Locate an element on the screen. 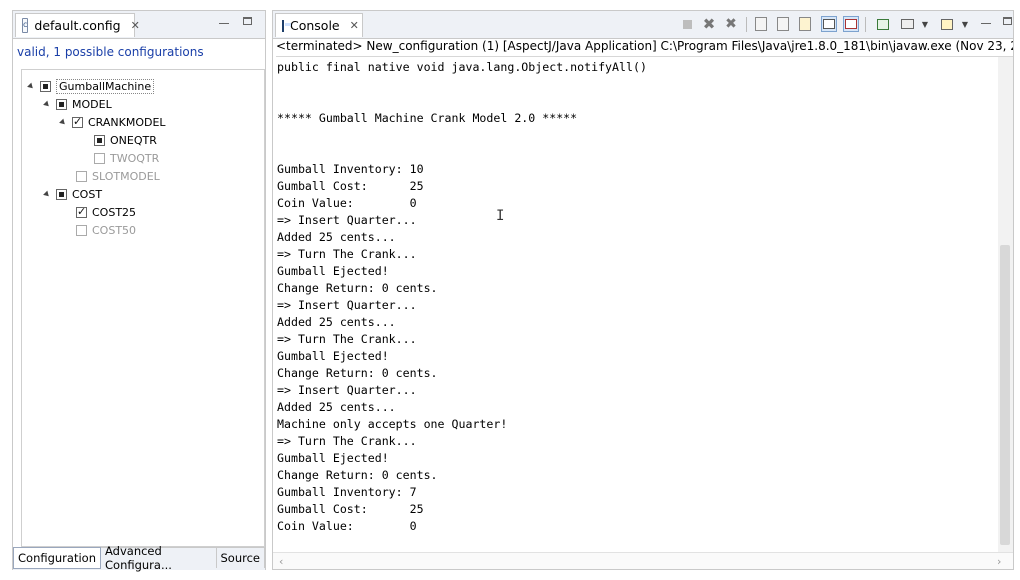 The width and height of the screenshot is (1020, 580). console-line: Gumball Inventory: 10 is located at coordinates (350, 169).